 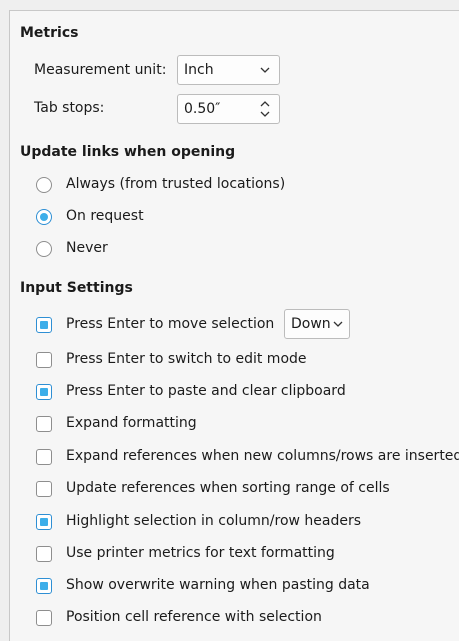 What do you see at coordinates (206, 391) in the screenshot?
I see `checkbox-enter-paste-clear-label: Press Enter to paste and clear clipboard` at bounding box center [206, 391].